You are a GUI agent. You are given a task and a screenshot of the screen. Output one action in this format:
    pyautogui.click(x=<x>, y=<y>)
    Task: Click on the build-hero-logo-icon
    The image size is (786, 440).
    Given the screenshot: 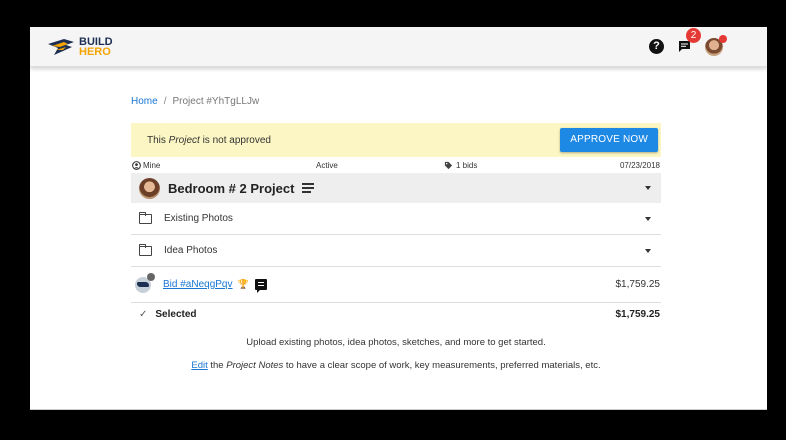 What is the action you would take?
    pyautogui.click(x=61, y=46)
    